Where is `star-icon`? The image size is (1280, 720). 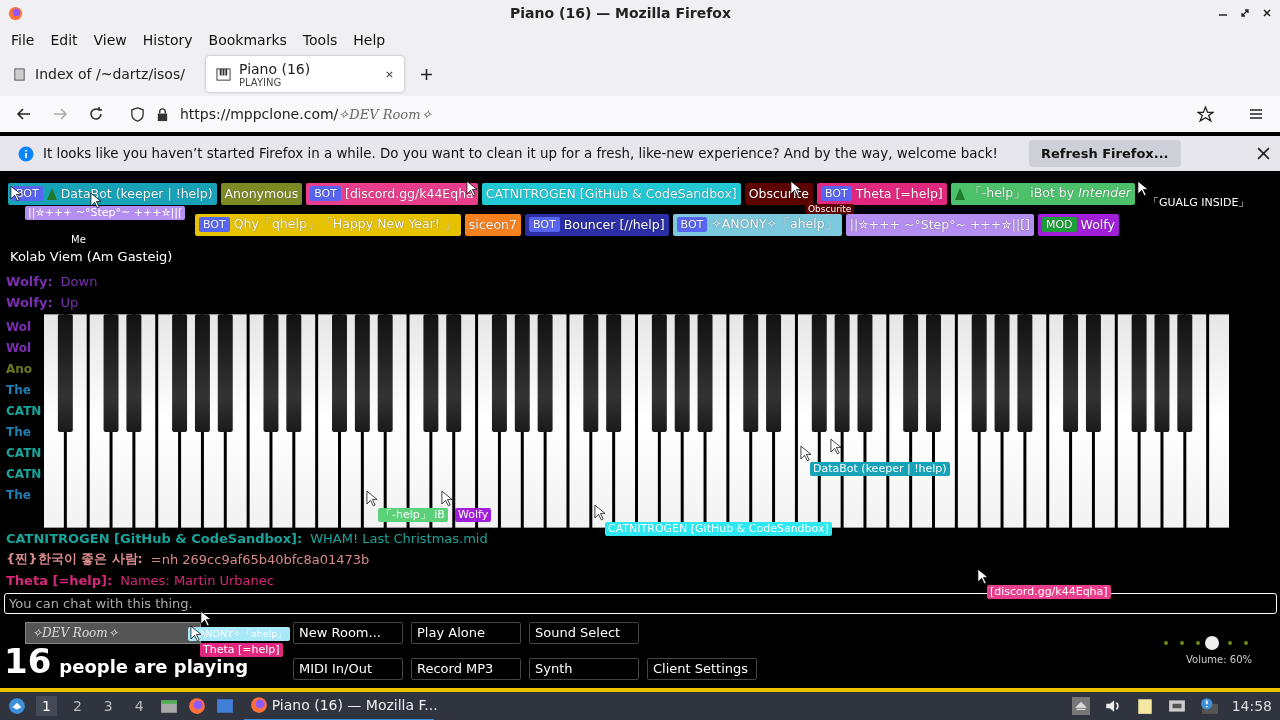
star-icon is located at coordinates (1205, 114).